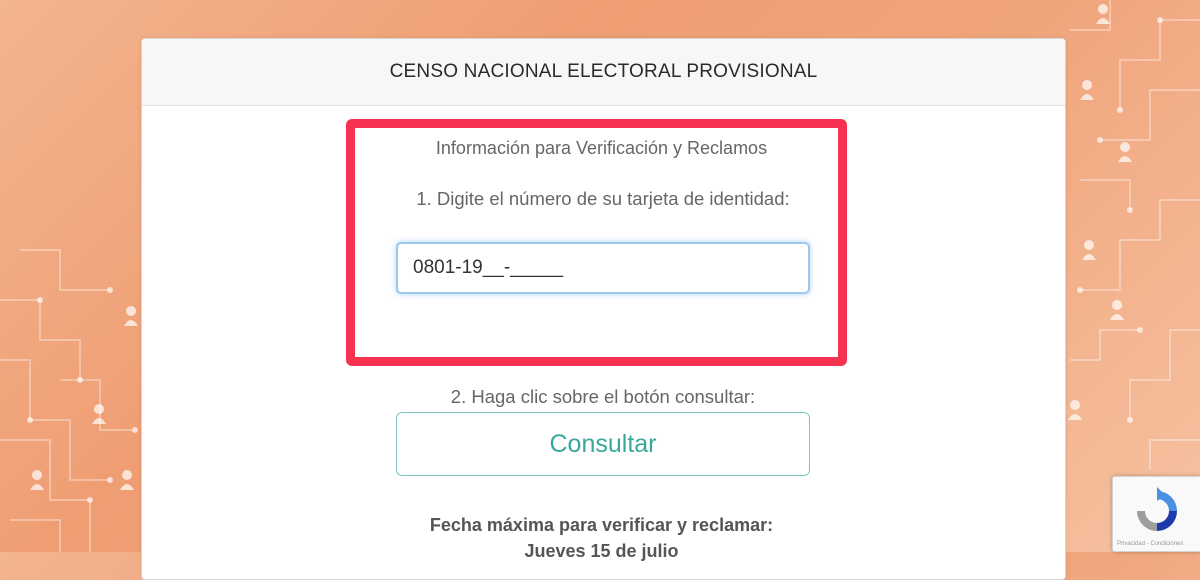 This screenshot has height=580, width=1200. What do you see at coordinates (603, 72) in the screenshot?
I see `page-title: CENSO NACIONAL ELECTORAL PROVISIONAL` at bounding box center [603, 72].